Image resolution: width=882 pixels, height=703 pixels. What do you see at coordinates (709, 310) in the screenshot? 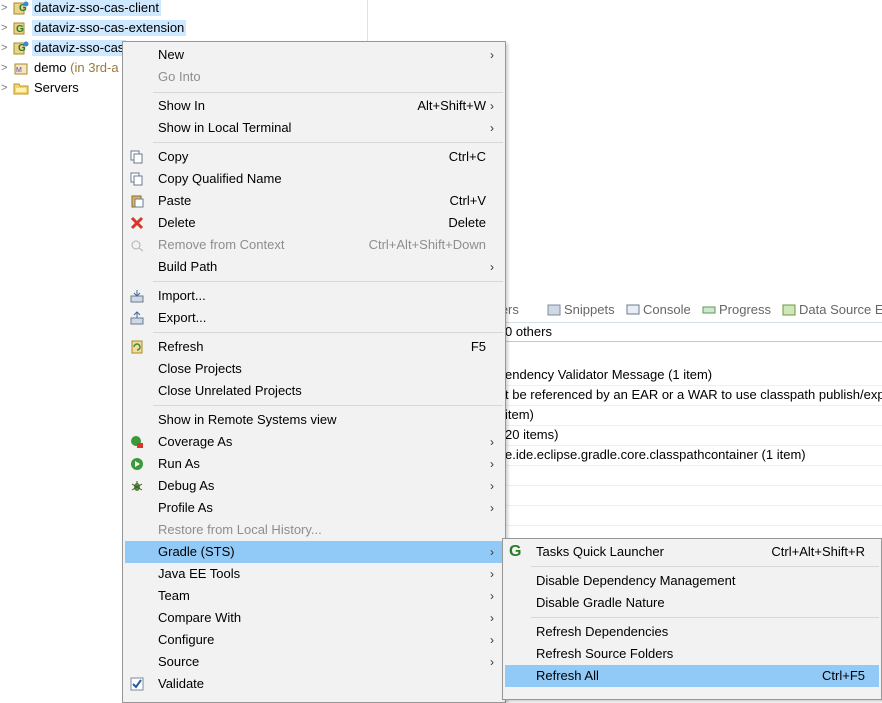
I see `progress-icon` at bounding box center [709, 310].